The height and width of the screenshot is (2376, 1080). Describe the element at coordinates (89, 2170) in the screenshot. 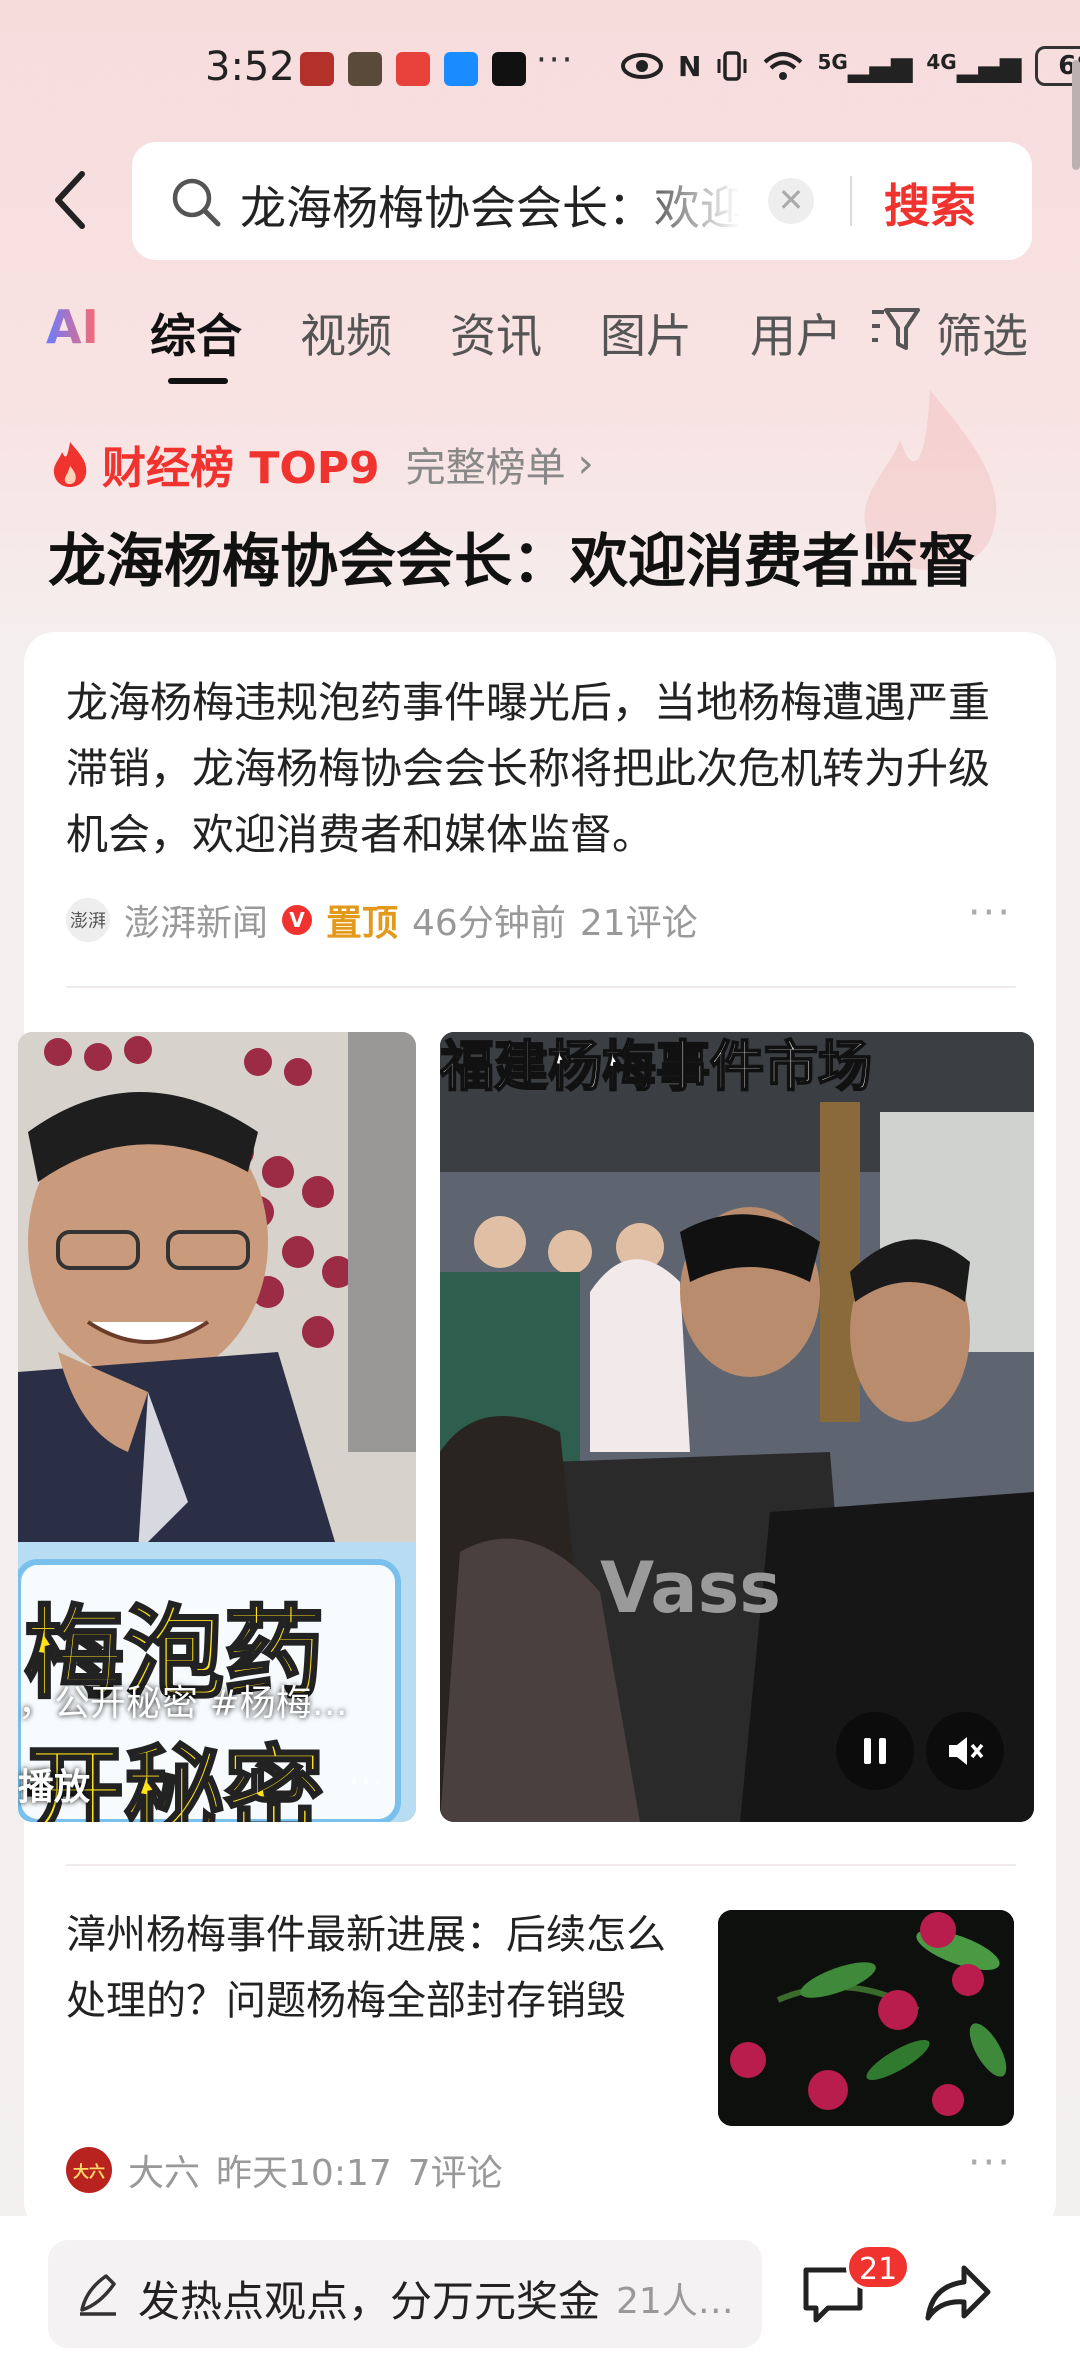

I see `source-avatar: 大六` at that location.